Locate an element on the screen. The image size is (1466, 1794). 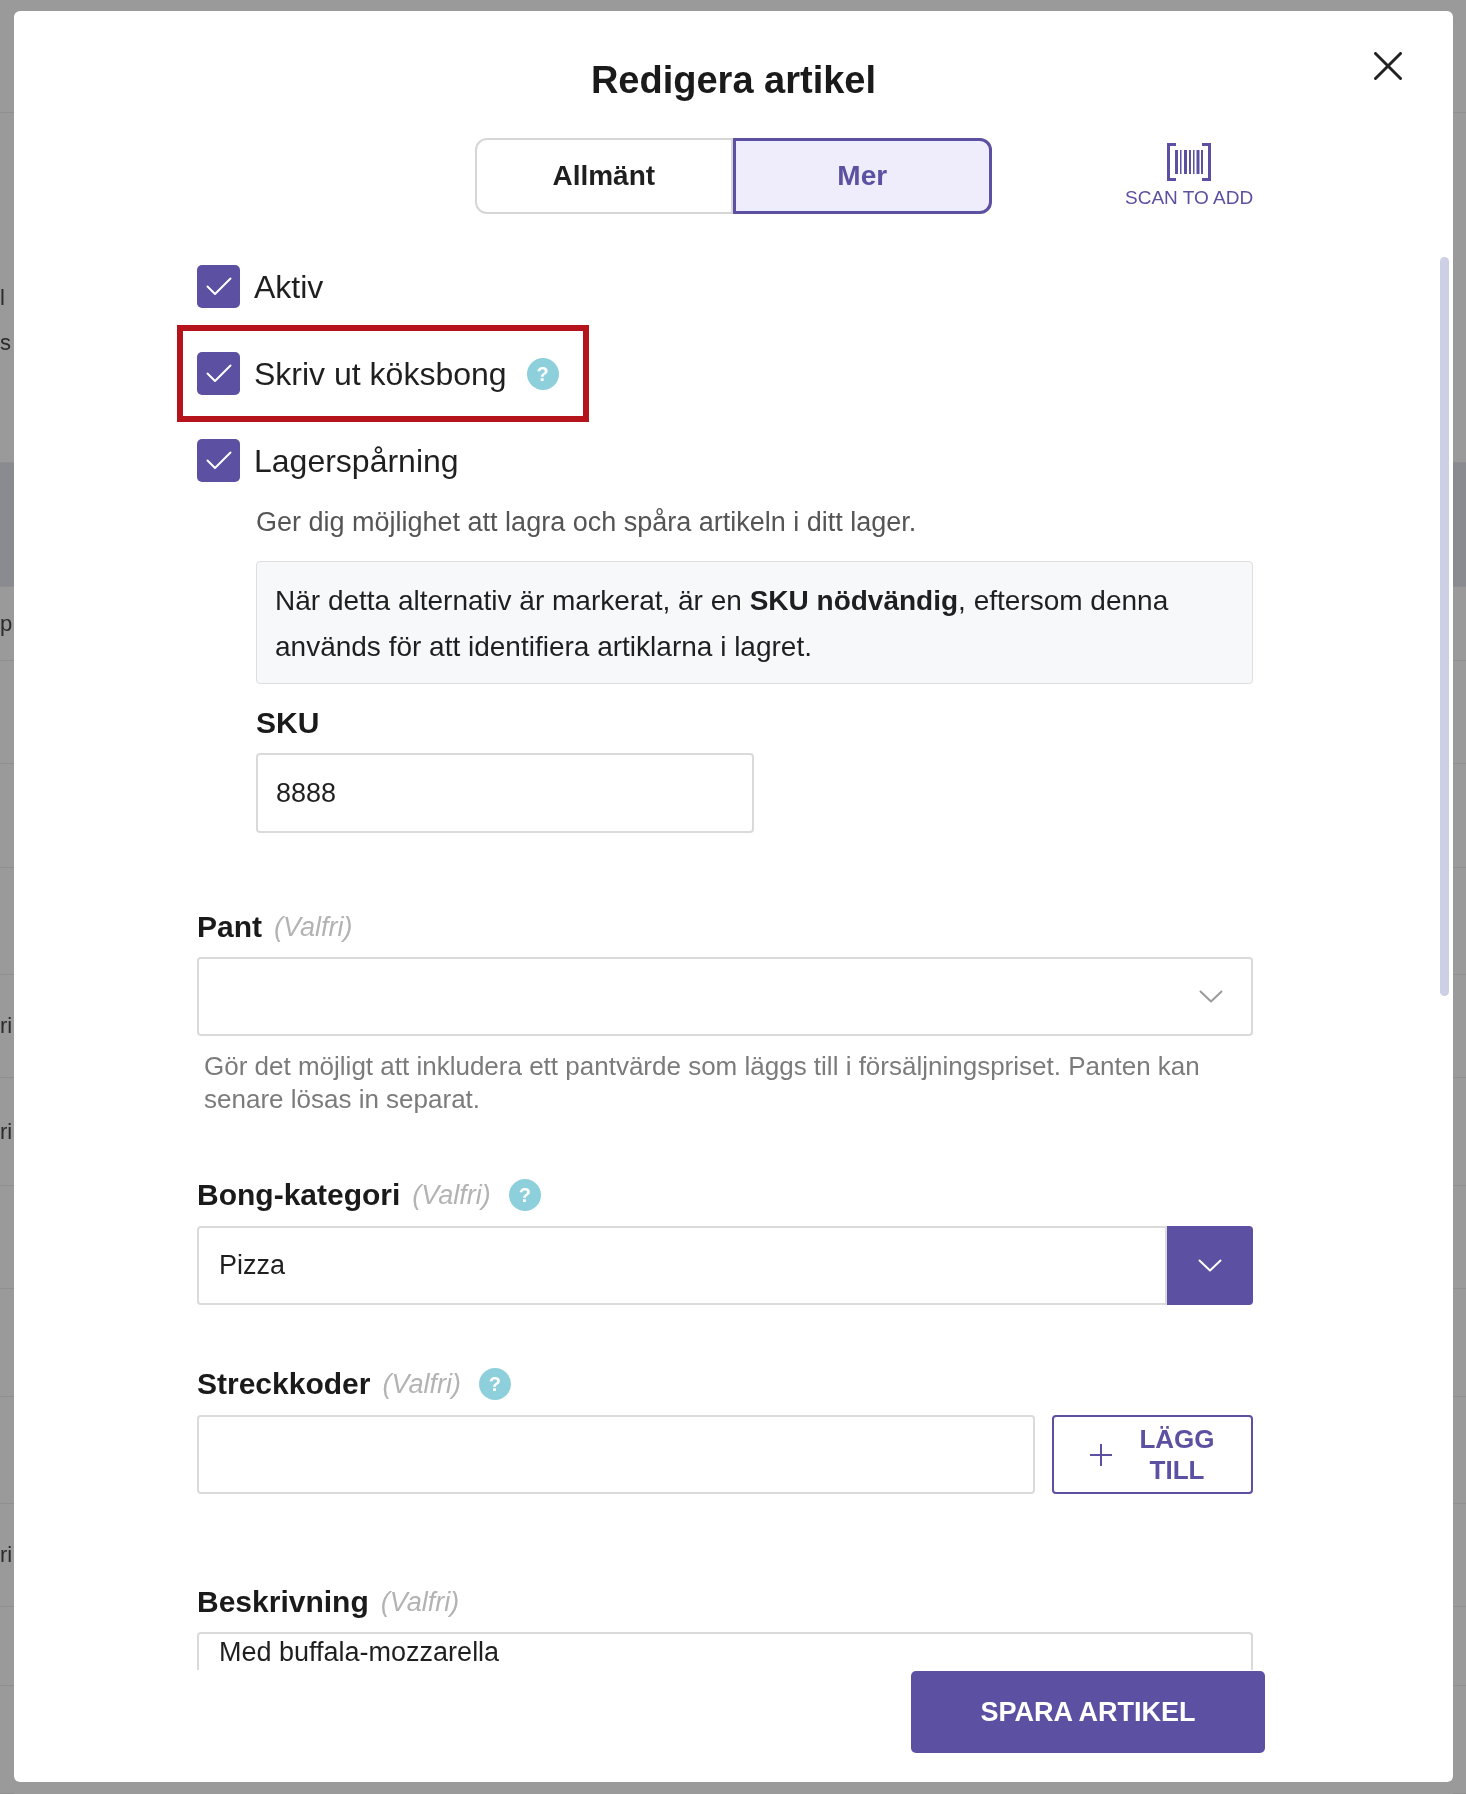
tab: Mer is located at coordinates (862, 176).